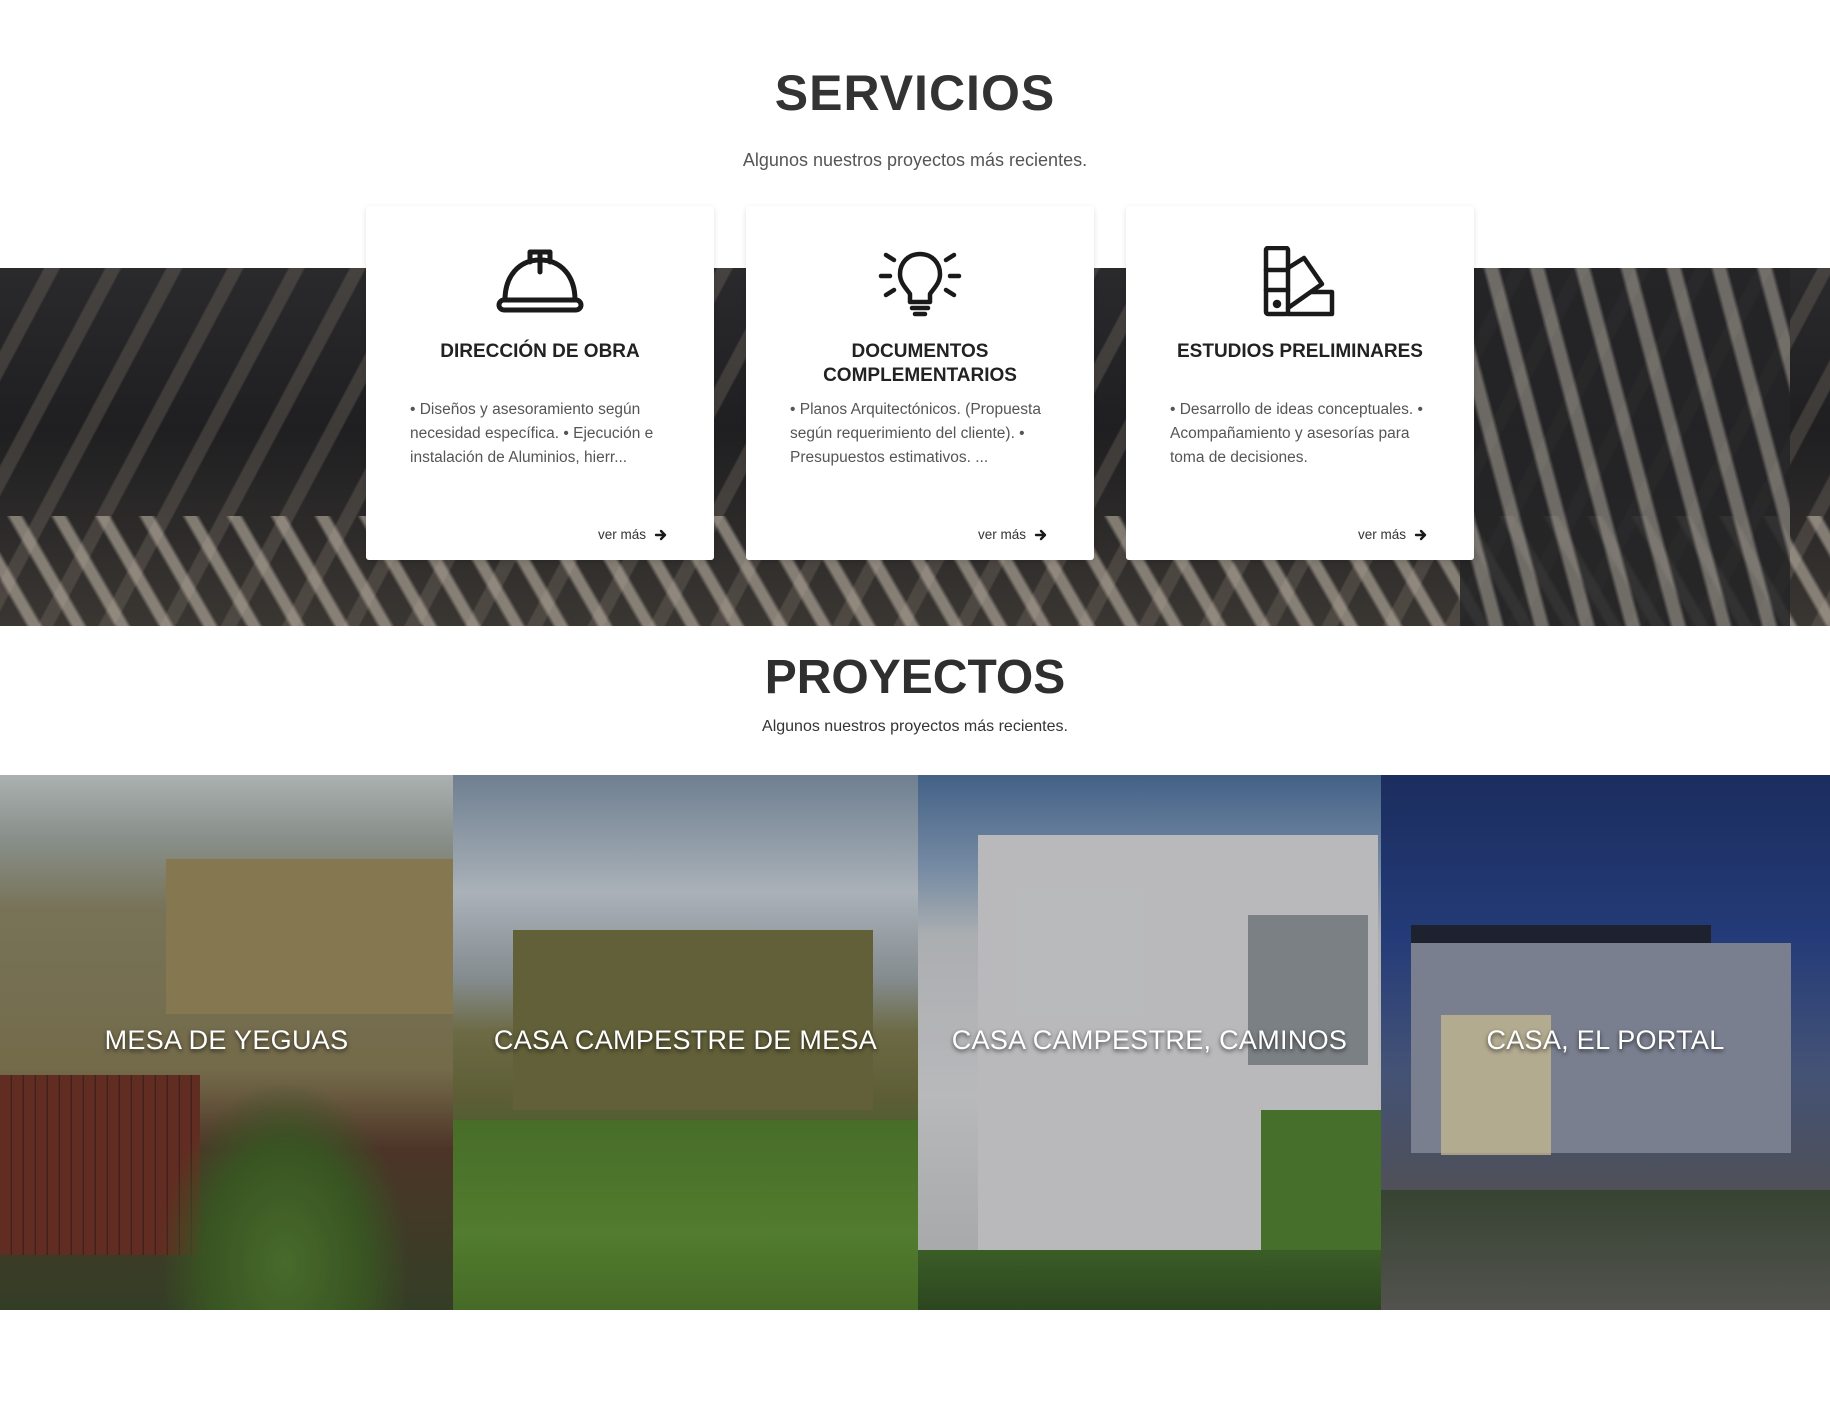 Image resolution: width=1830 pixels, height=1402 pixels. Describe the element at coordinates (915, 93) in the screenshot. I see `servicios-title: SERVICIOS` at that location.